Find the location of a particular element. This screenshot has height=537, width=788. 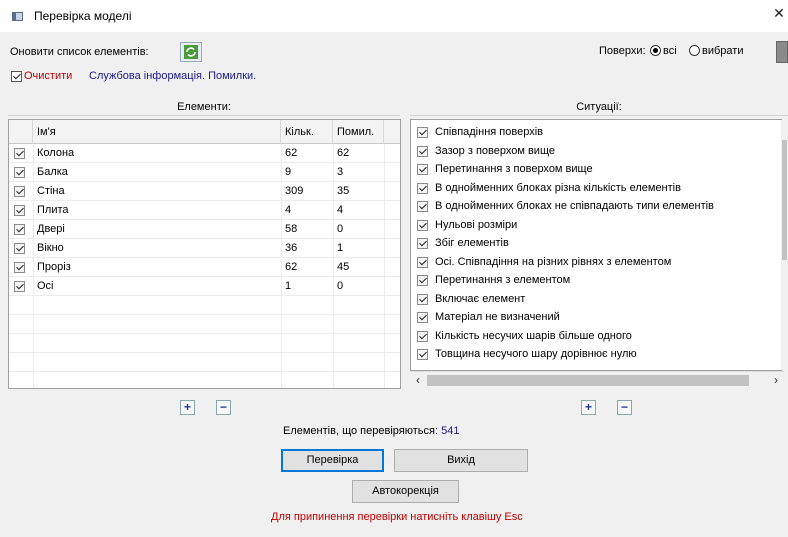

row-name: Вікно is located at coordinates (50, 248).